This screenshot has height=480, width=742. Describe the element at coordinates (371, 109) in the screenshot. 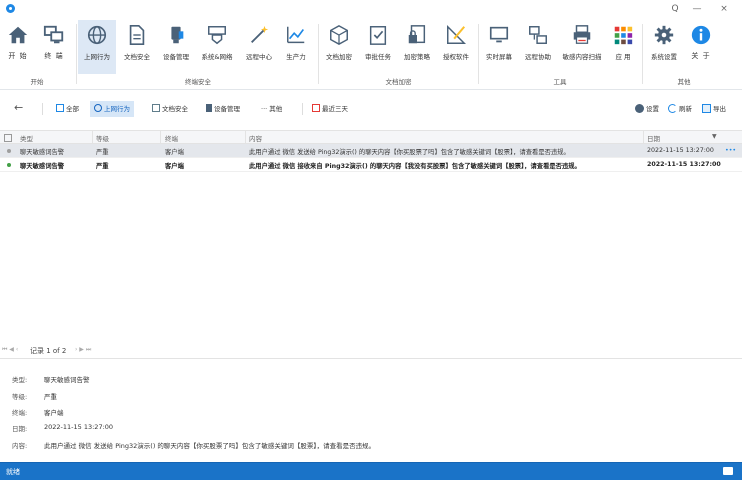

I see `filter-bar: ← 全部 上网行为 文档安全 设备管理 ··· 其他 最近三天 设置 刷新 导出` at that location.